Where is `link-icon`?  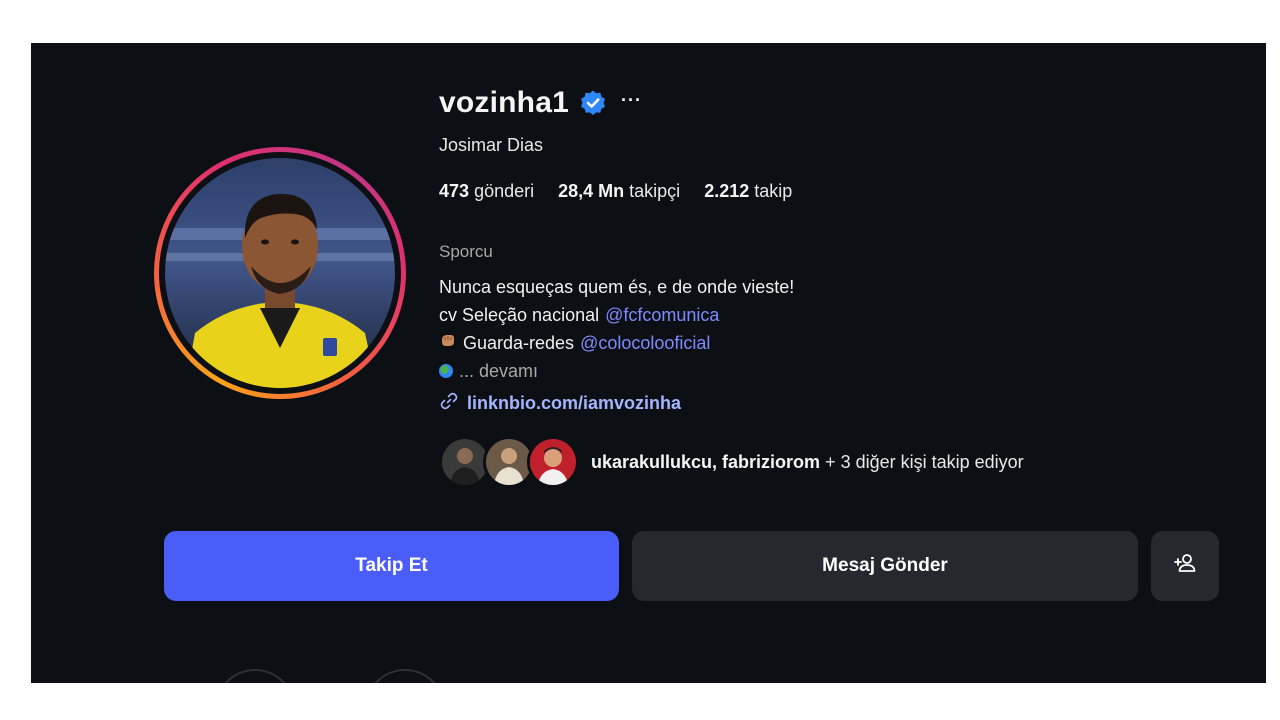
link-icon is located at coordinates (449, 403).